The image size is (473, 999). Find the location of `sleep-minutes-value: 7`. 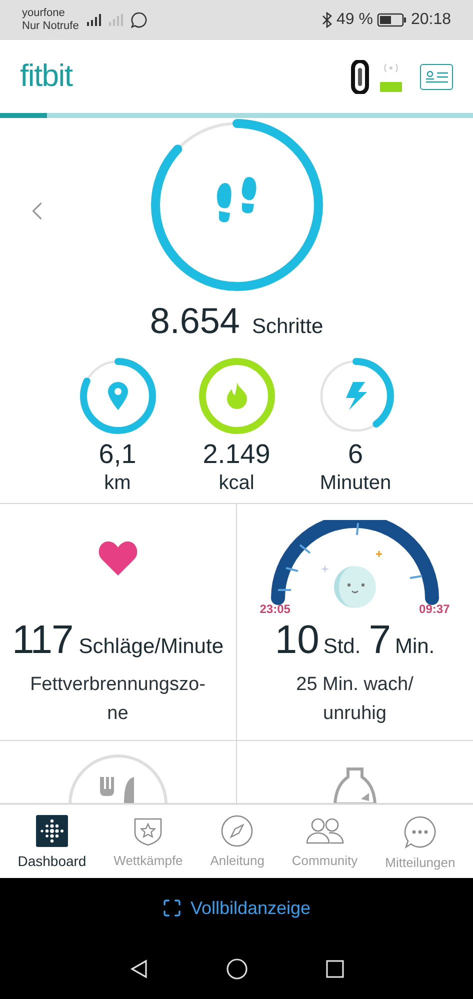

sleep-minutes-value: 7 is located at coordinates (379, 640).